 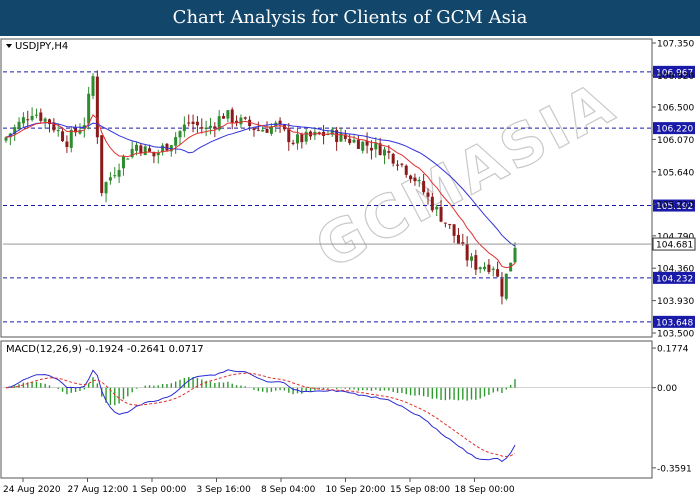 I want to click on price-tick-label: 106.920, so click(x=675, y=77).